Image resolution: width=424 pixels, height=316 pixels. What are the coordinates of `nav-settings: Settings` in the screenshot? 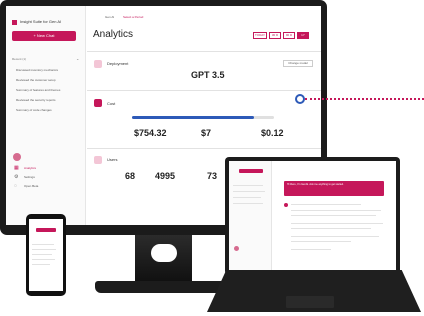 It's located at (29, 177).